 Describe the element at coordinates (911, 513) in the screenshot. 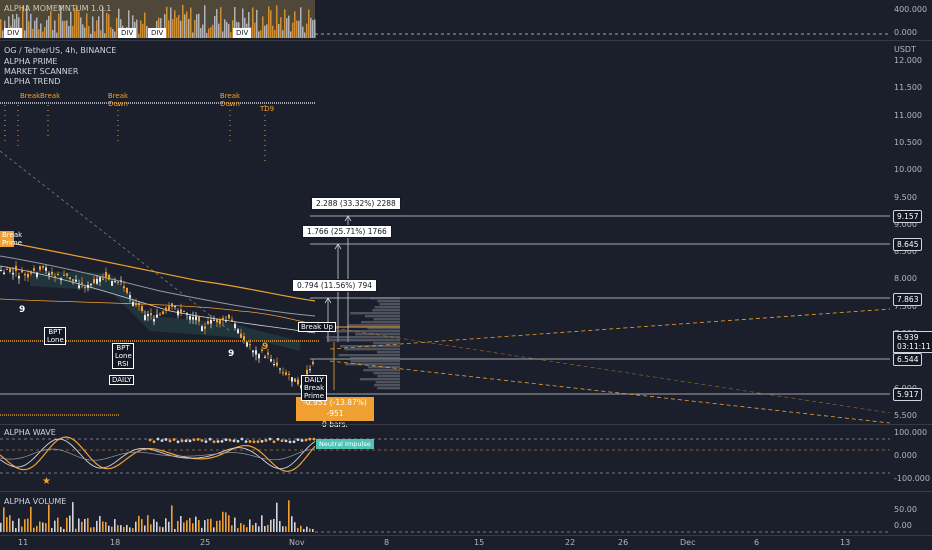

I see `volume-axis: 50.00 0.00` at that location.